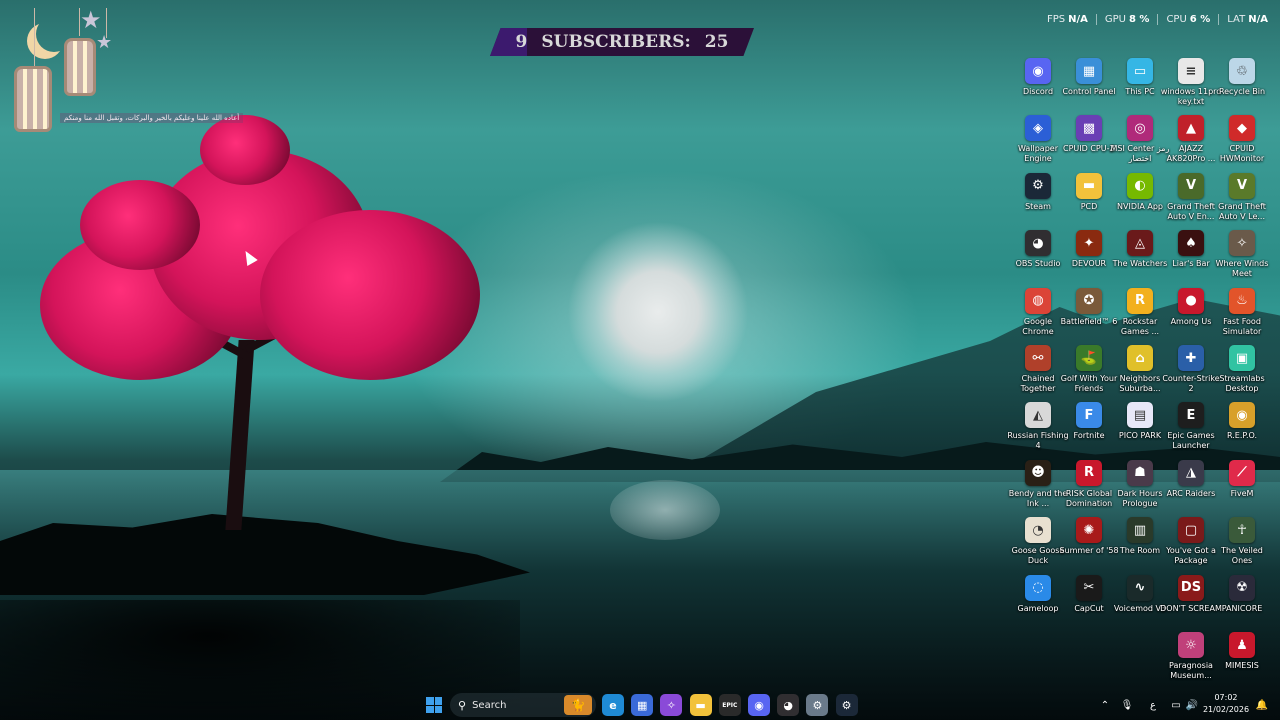 The height and width of the screenshot is (720, 1280). I want to click on desktop-icon: ☢ PANICORE, so click(1242, 602).